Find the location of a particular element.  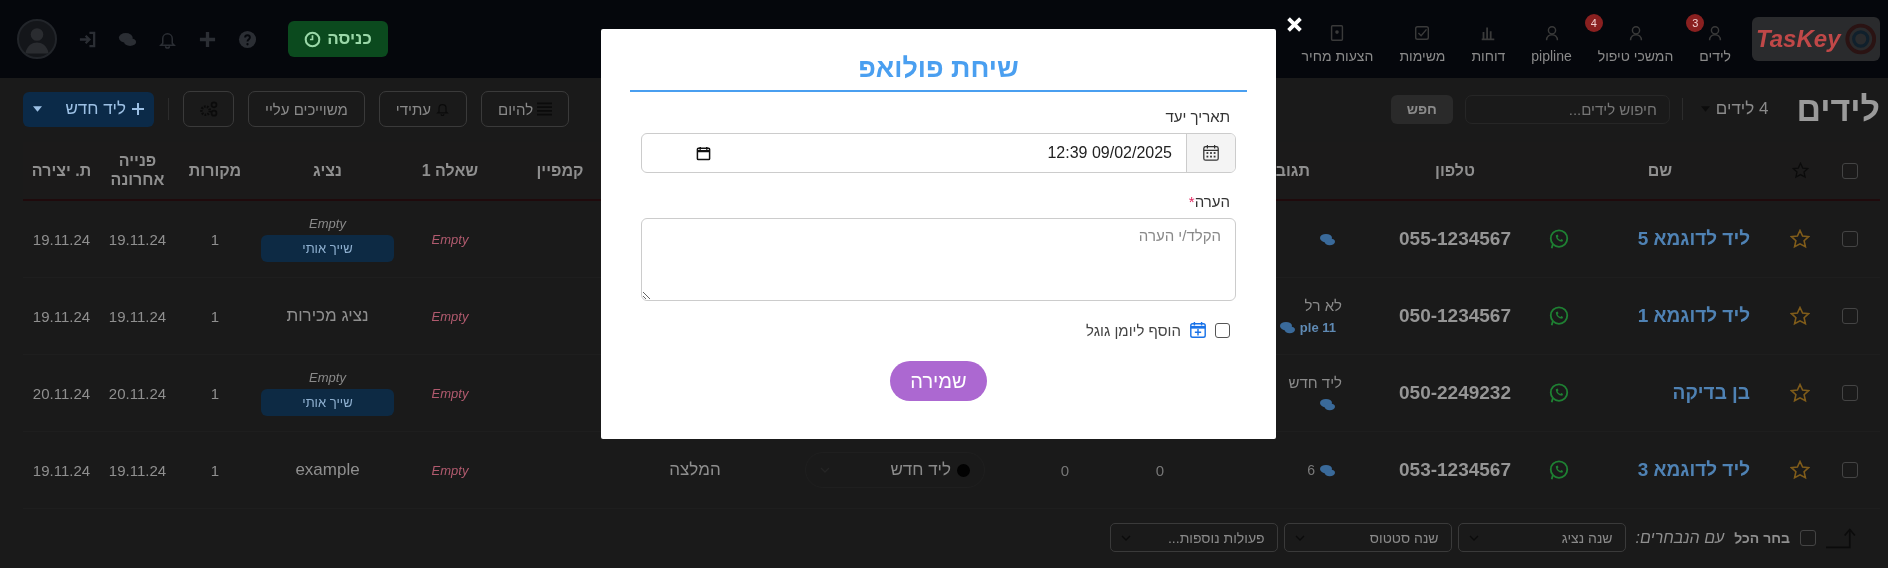

bulk-action-select: שנה סטטוס is located at coordinates (1367, 537).